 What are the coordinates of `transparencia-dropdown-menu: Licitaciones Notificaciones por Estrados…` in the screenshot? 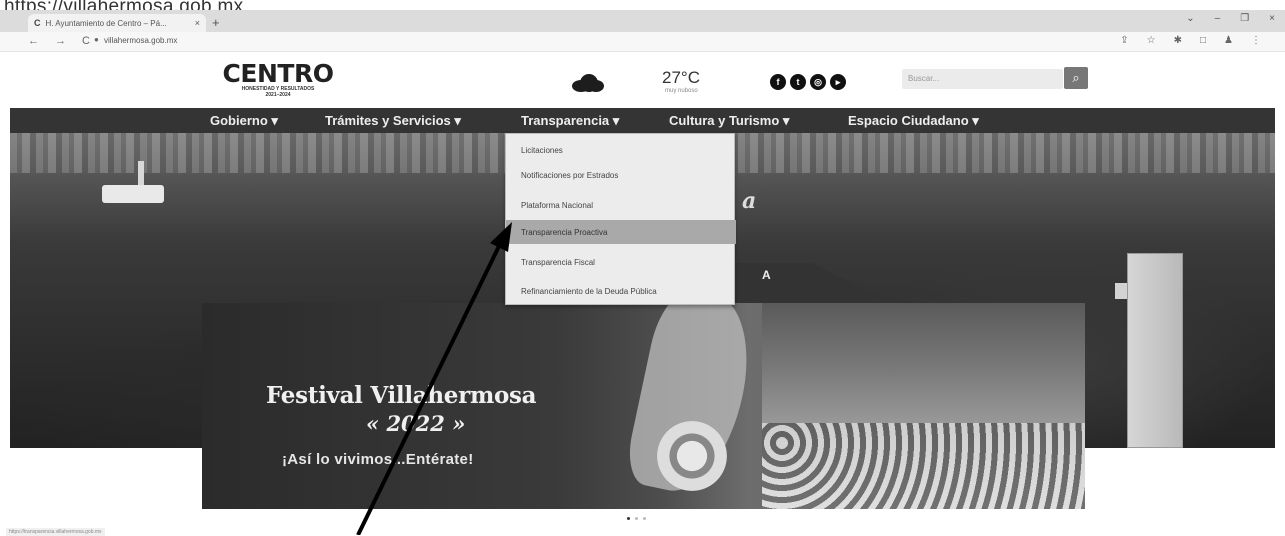 It's located at (620, 219).